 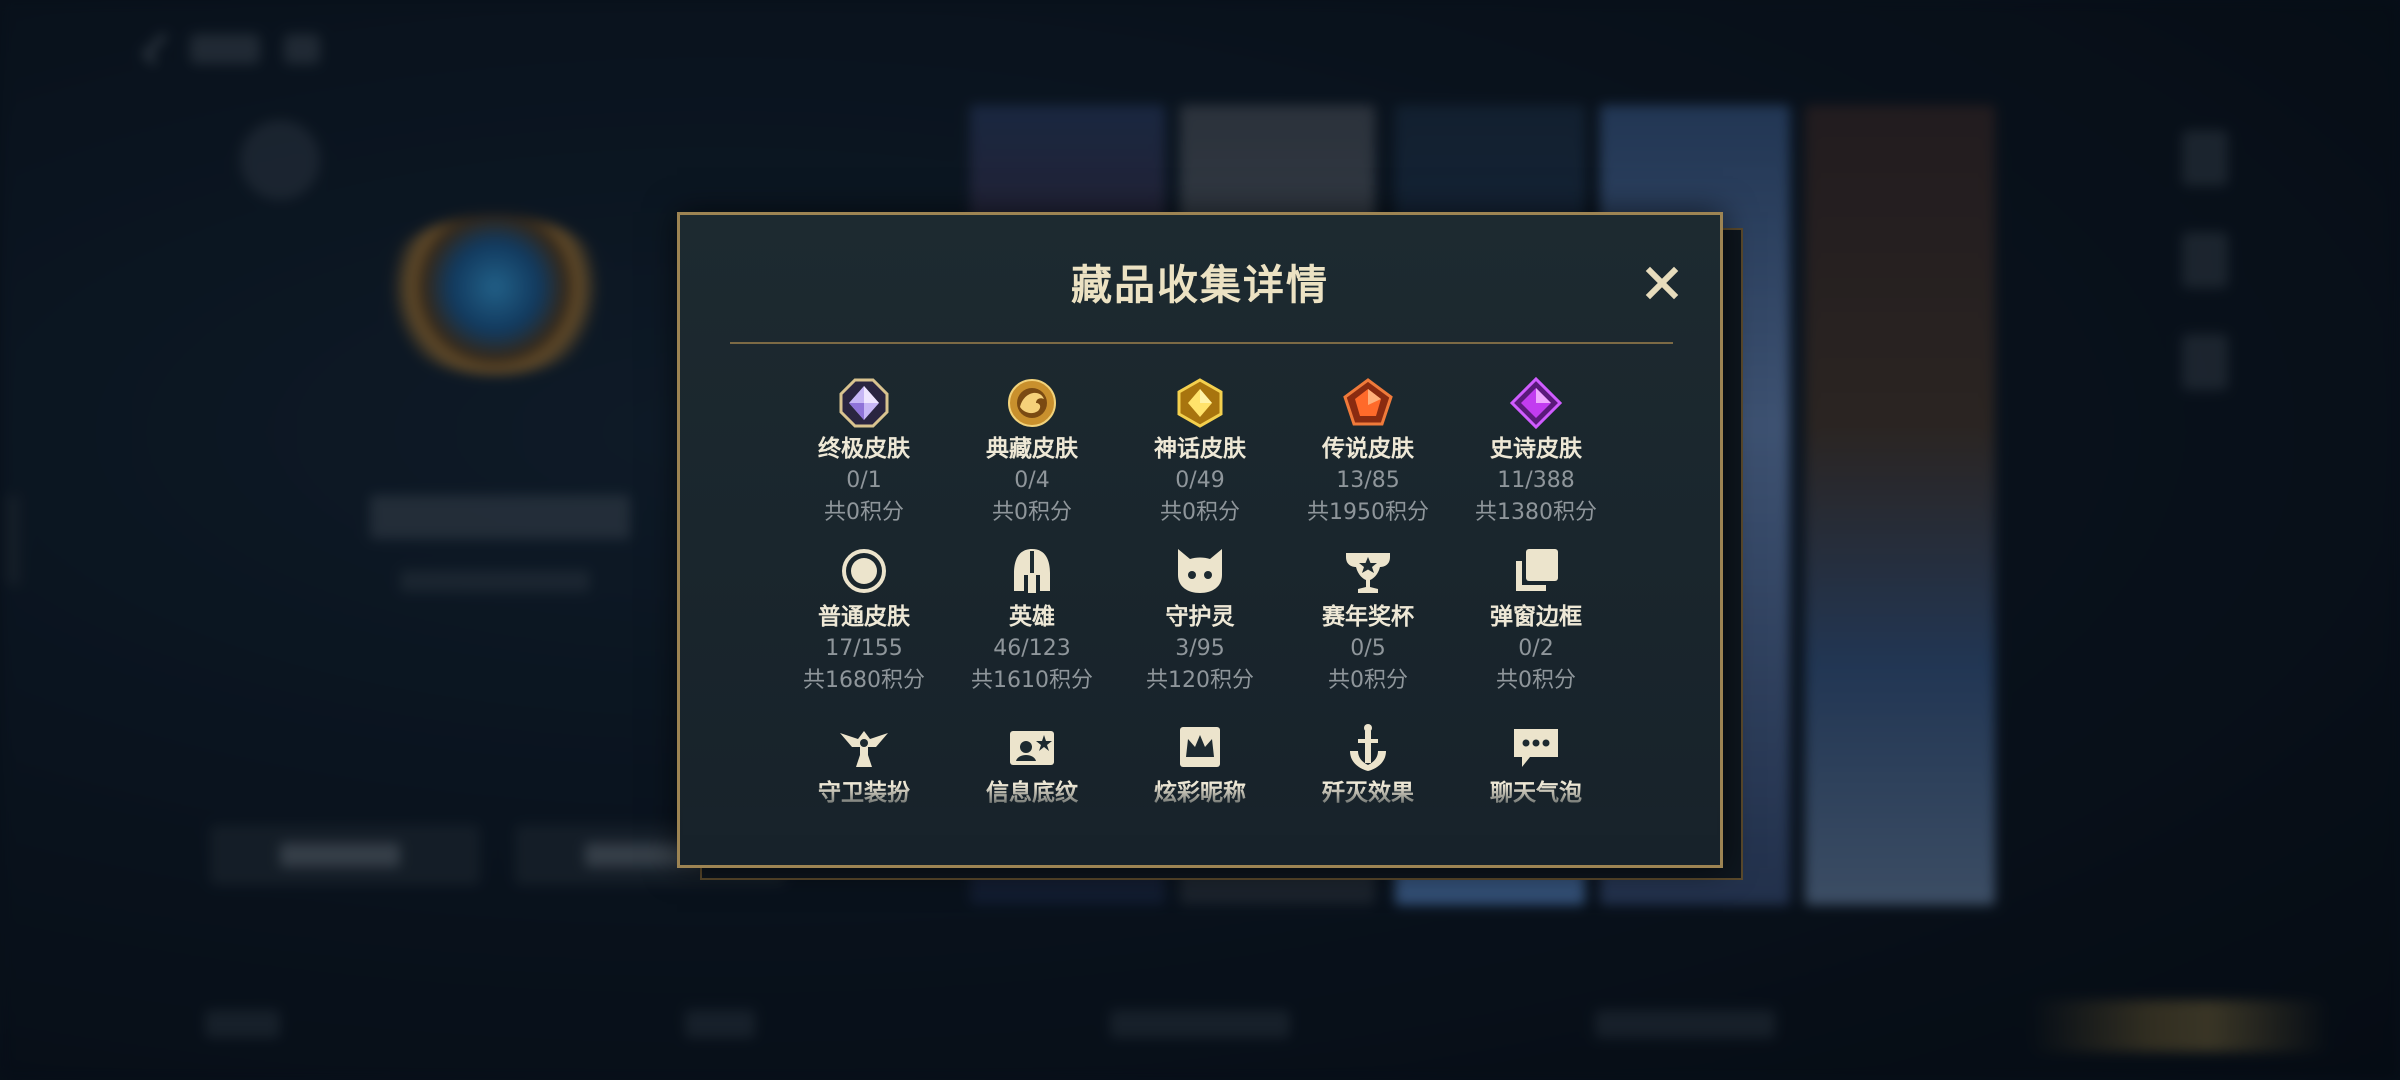 What do you see at coordinates (1368, 571) in the screenshot?
I see `trophy-icon` at bounding box center [1368, 571].